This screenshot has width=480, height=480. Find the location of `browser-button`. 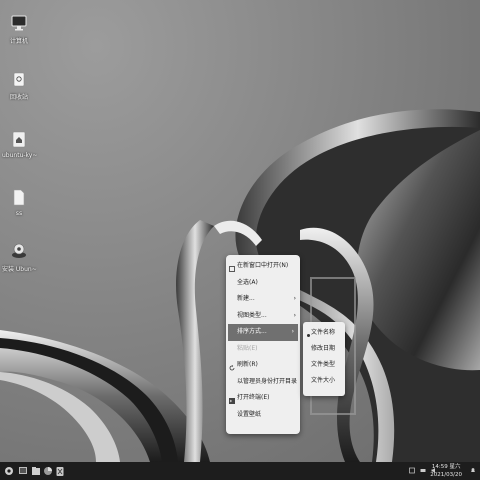

browser-button is located at coordinates (48, 471).